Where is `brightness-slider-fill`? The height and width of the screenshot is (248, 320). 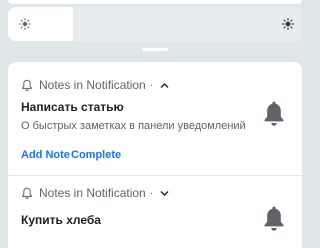 brightness-slider-fill is located at coordinates (40, 24).